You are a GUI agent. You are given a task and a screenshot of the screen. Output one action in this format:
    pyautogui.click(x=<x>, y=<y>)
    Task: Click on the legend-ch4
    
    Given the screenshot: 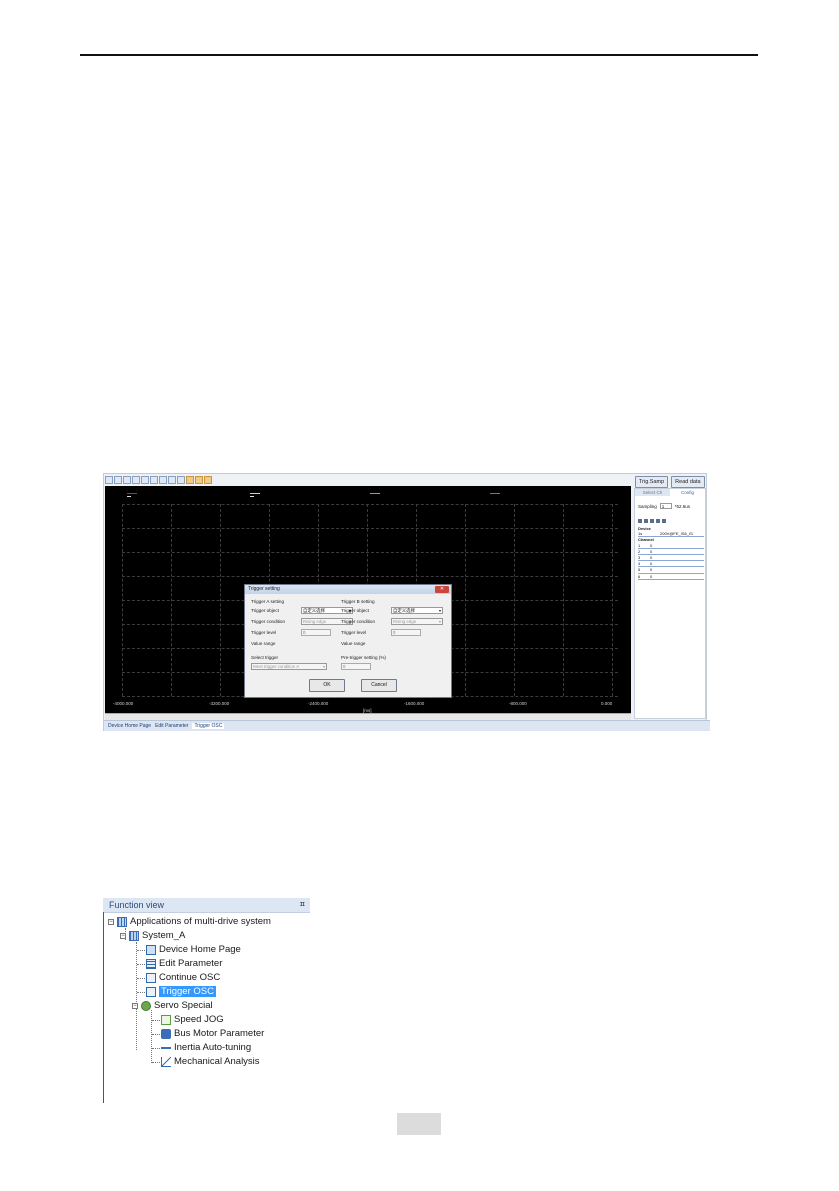 What is the action you would take?
    pyautogui.click(x=495, y=493)
    